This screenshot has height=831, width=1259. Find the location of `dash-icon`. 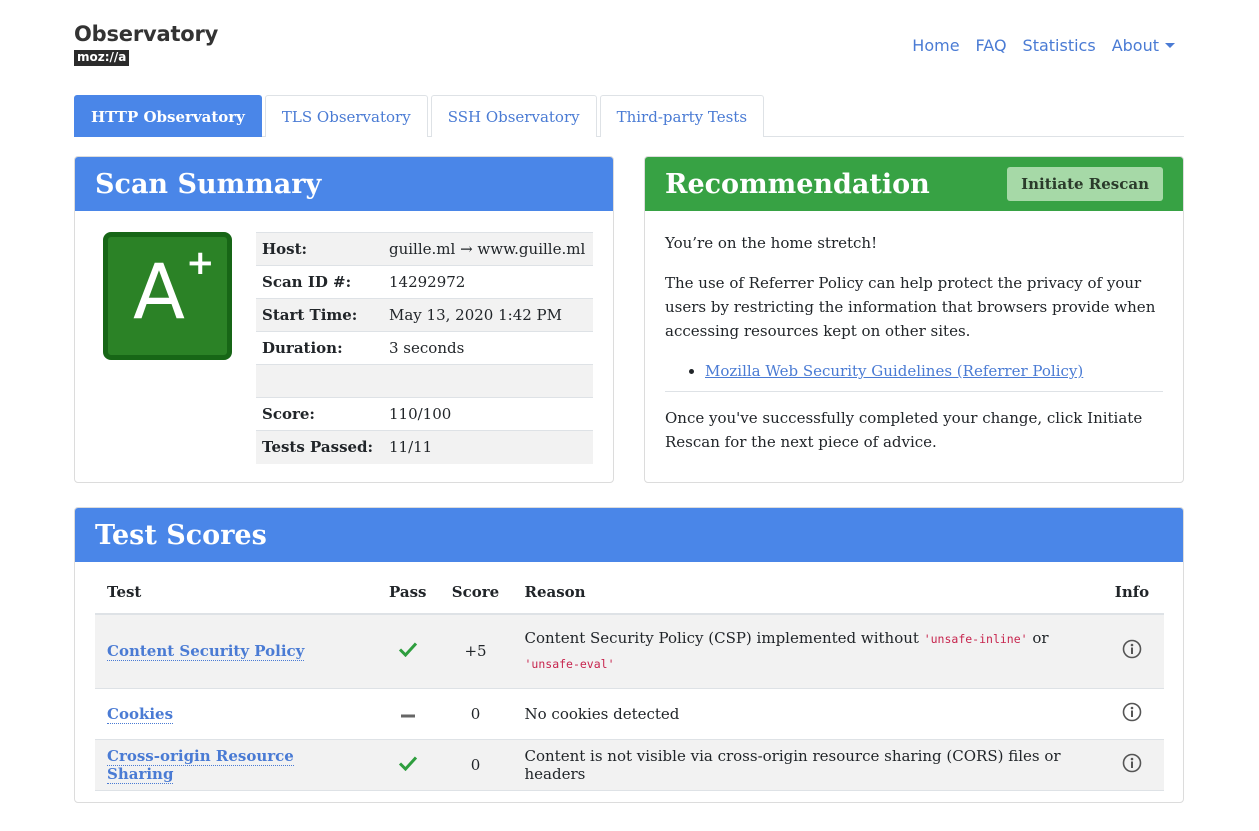

dash-icon is located at coordinates (407, 715).